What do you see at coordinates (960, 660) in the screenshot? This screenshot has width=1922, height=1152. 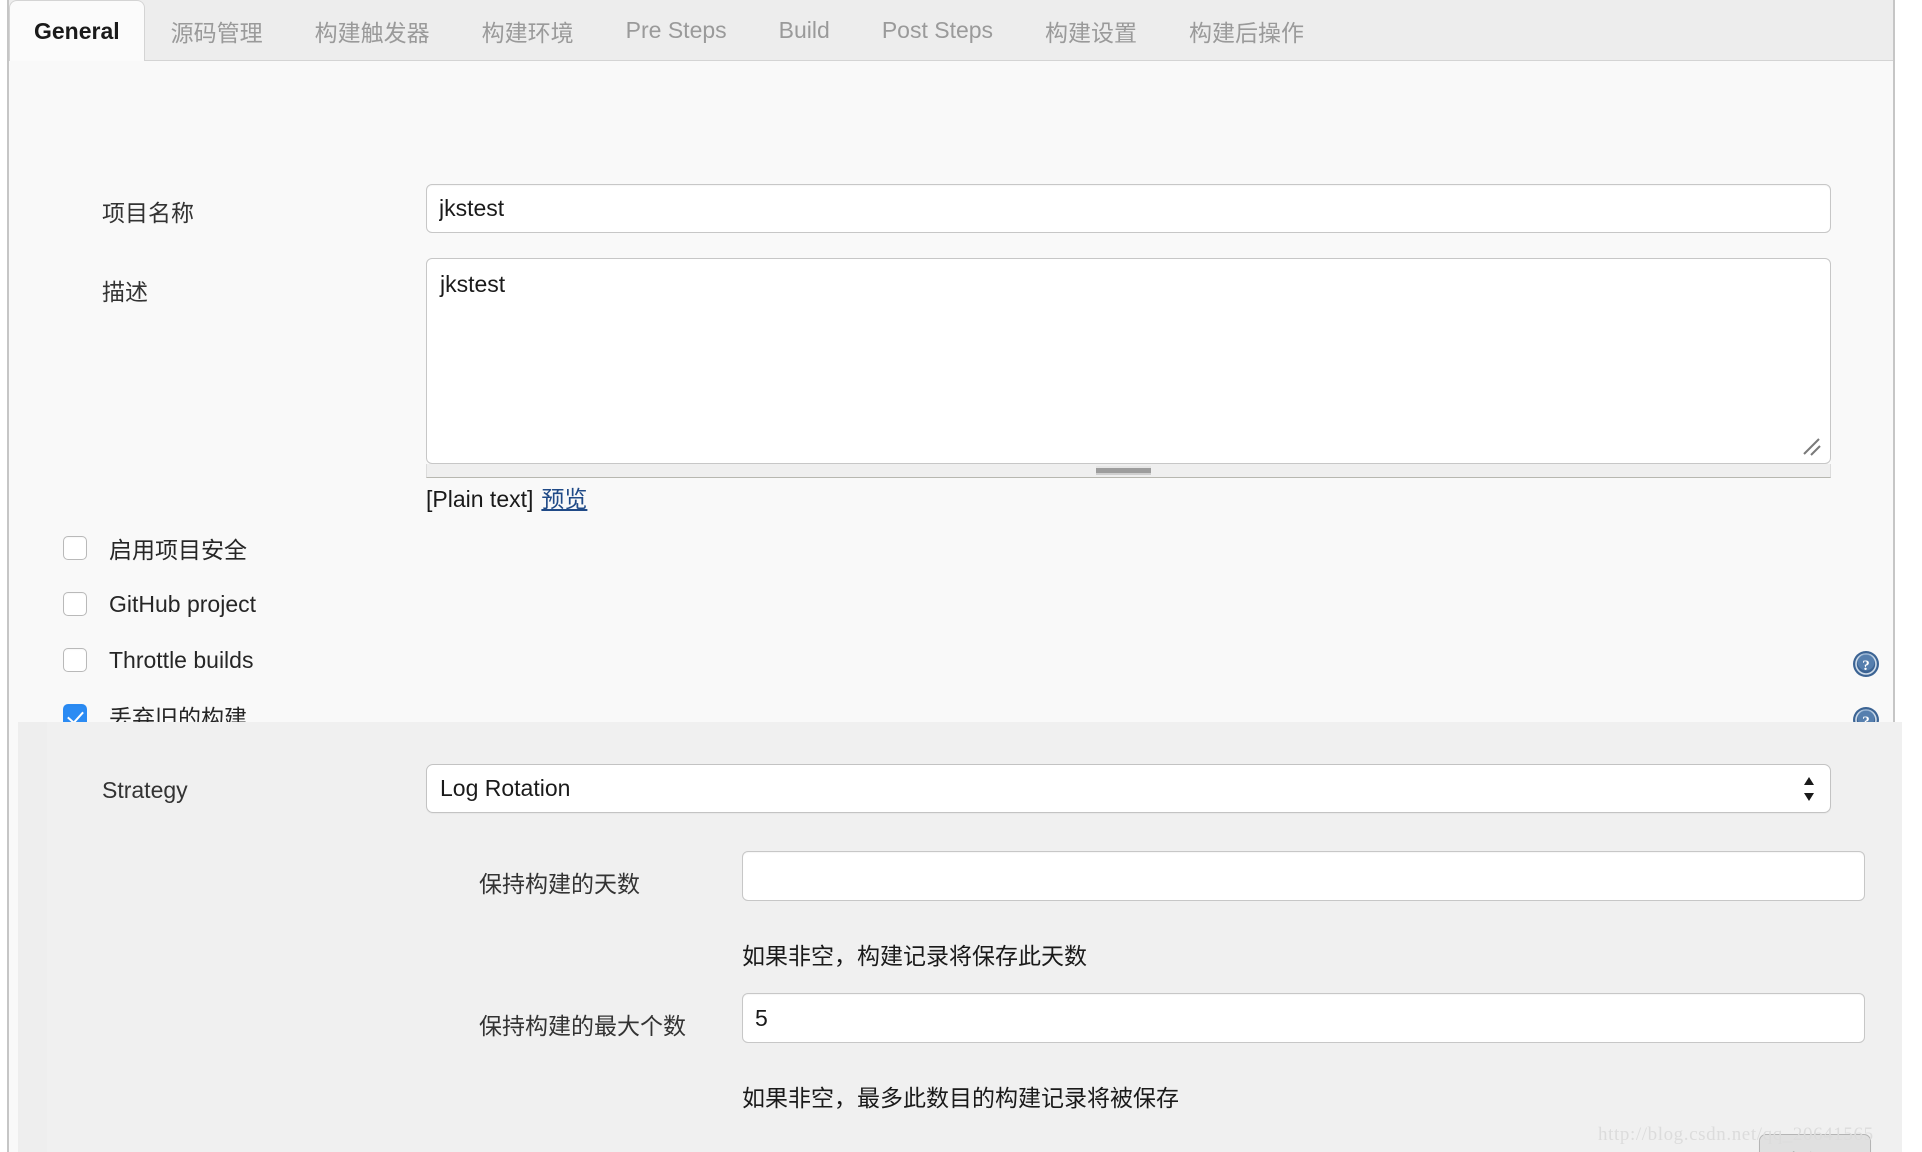 I see `checkbox-row: Throttle builds` at bounding box center [960, 660].